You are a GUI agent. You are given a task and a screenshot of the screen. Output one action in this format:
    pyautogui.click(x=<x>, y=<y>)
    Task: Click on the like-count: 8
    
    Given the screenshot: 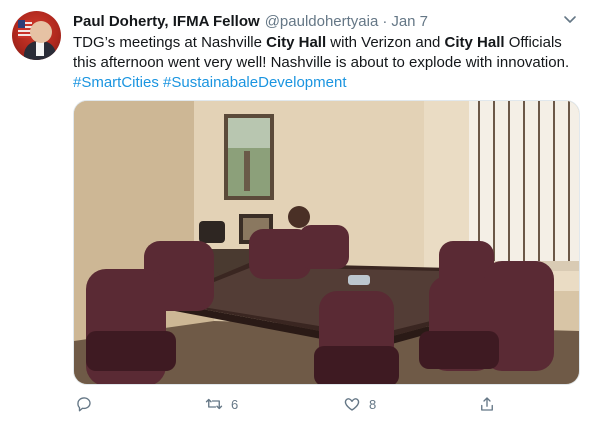 What is the action you would take?
    pyautogui.click(x=373, y=404)
    